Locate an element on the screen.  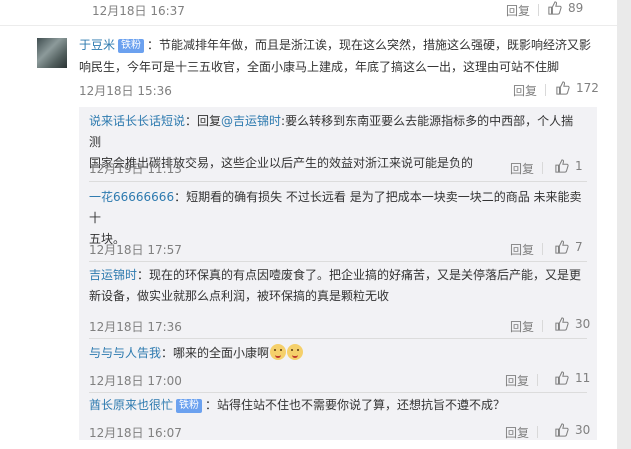
reply-time: 12月18日 17:36 is located at coordinates (135, 327).